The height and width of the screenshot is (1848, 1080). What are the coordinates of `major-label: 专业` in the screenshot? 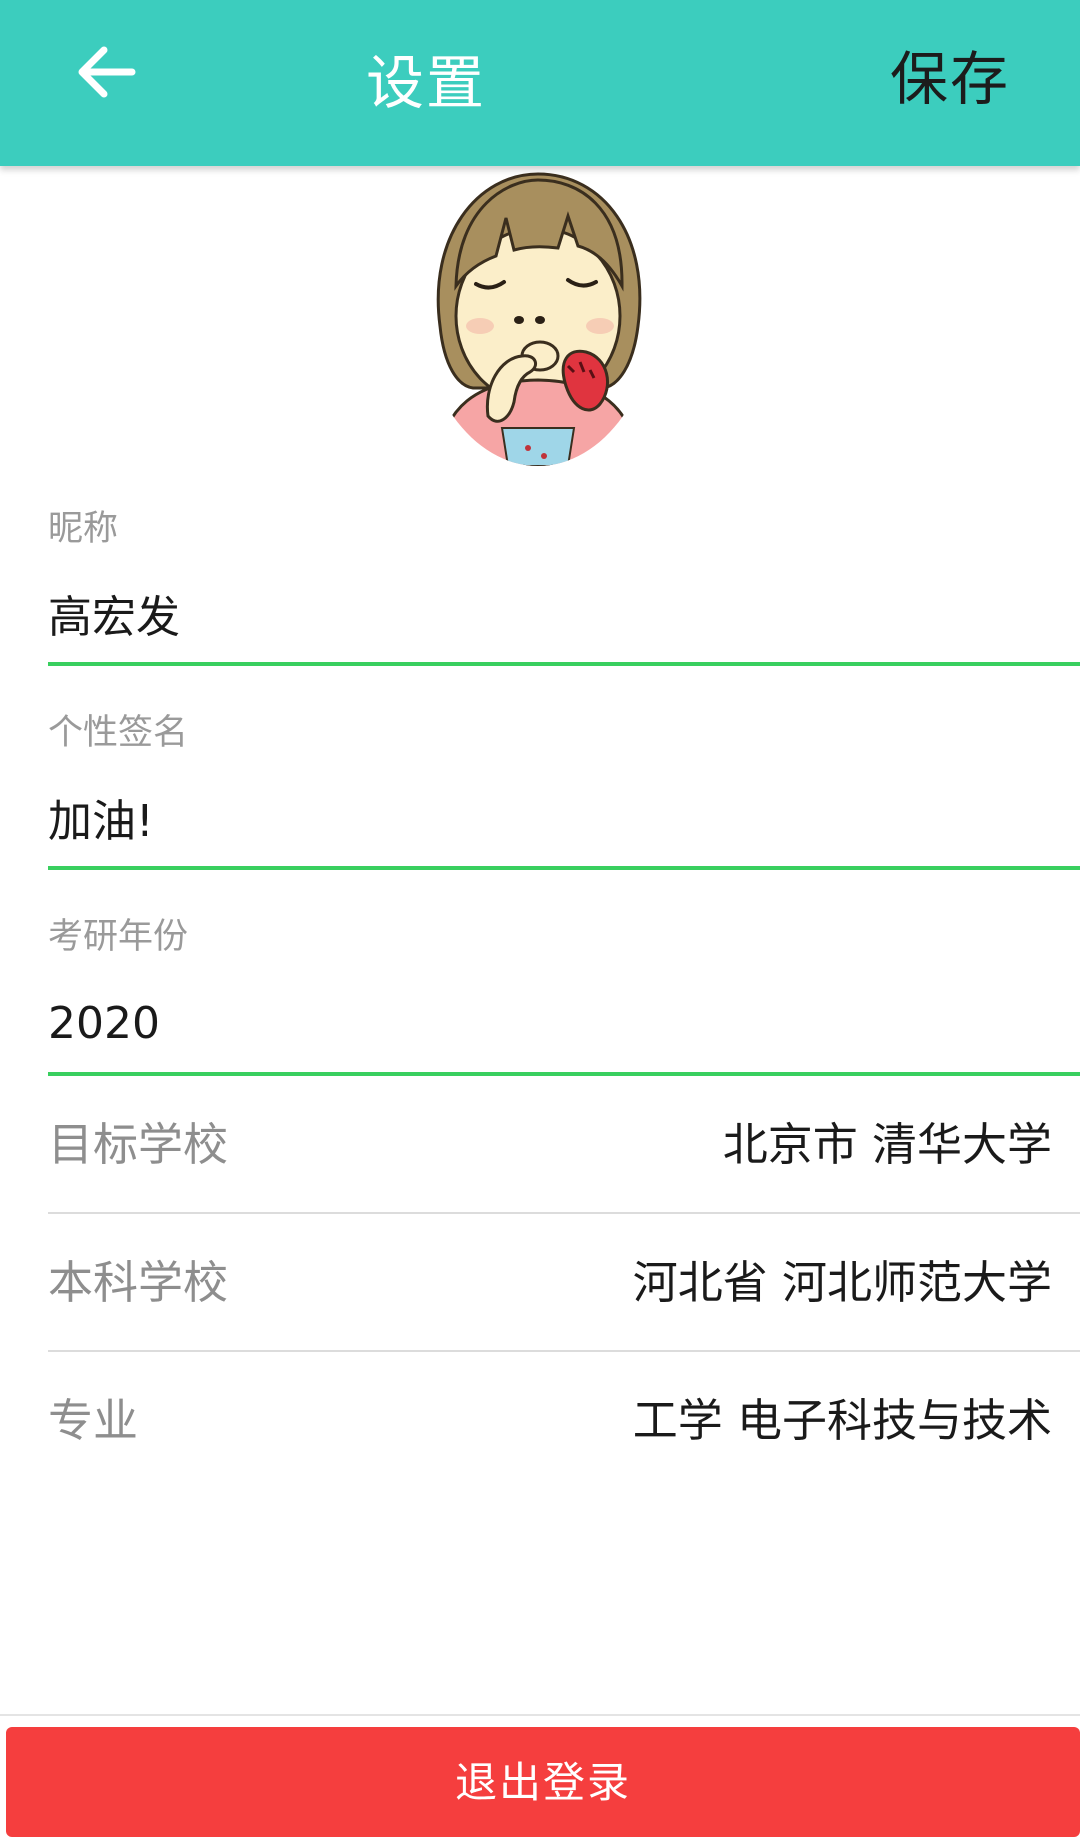 It's located at (93, 1420).